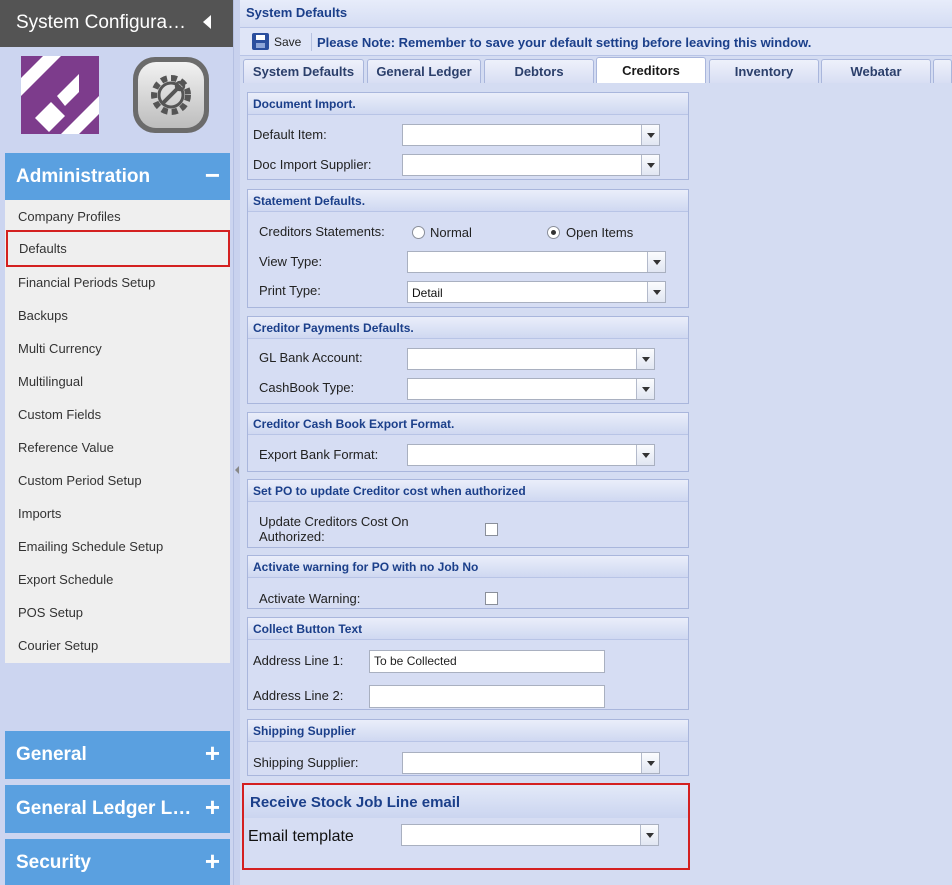 Image resolution: width=952 pixels, height=885 pixels. Describe the element at coordinates (322, 231) in the screenshot. I see `creditors-statements-label: Creditors Statements:` at that location.